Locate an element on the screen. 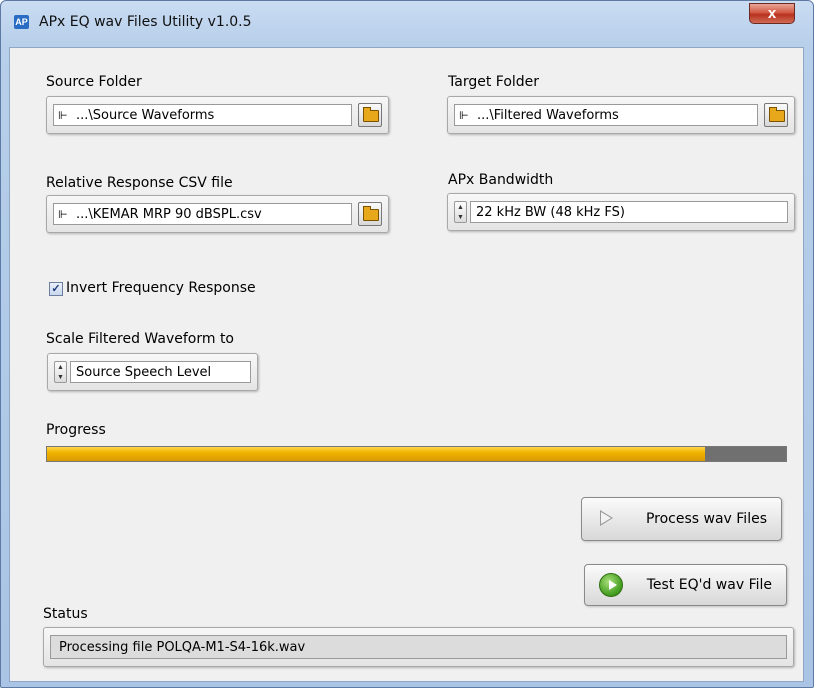  scale-label: Scale Filtered Waveform to is located at coordinates (140, 339).